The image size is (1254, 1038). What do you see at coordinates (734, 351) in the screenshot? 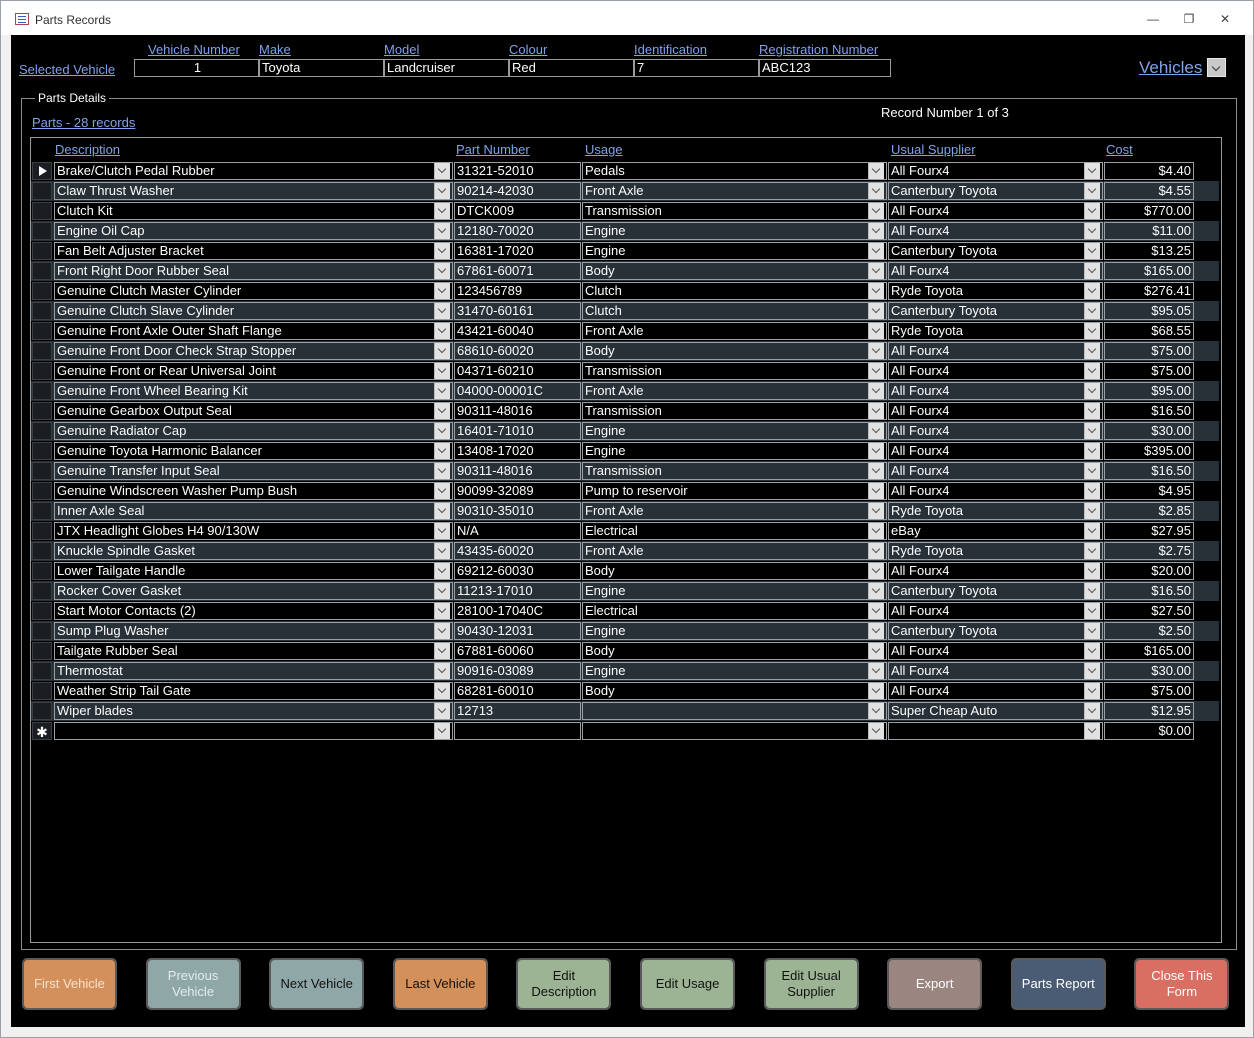
I see `usage-cell: Body` at bounding box center [734, 351].